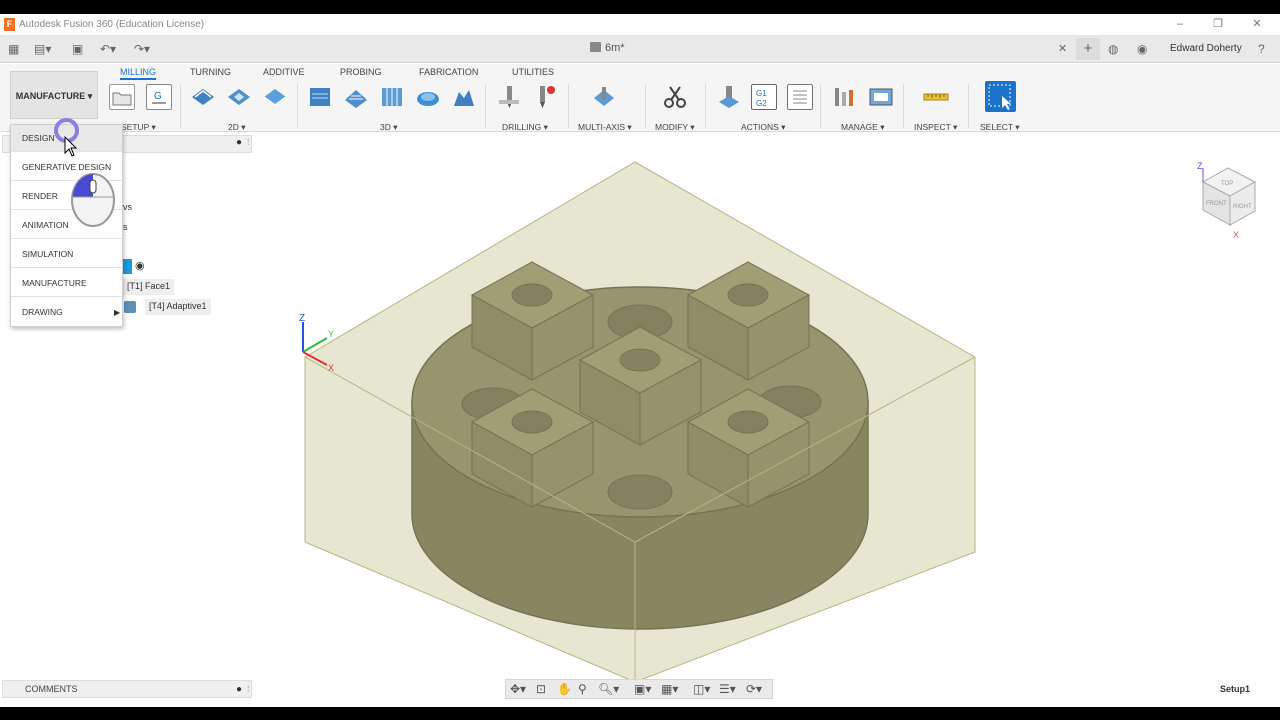 The image size is (1280, 720). What do you see at coordinates (1227, 200) in the screenshot?
I see `viewcube: TOP FRONT RIGHT Z X` at bounding box center [1227, 200].